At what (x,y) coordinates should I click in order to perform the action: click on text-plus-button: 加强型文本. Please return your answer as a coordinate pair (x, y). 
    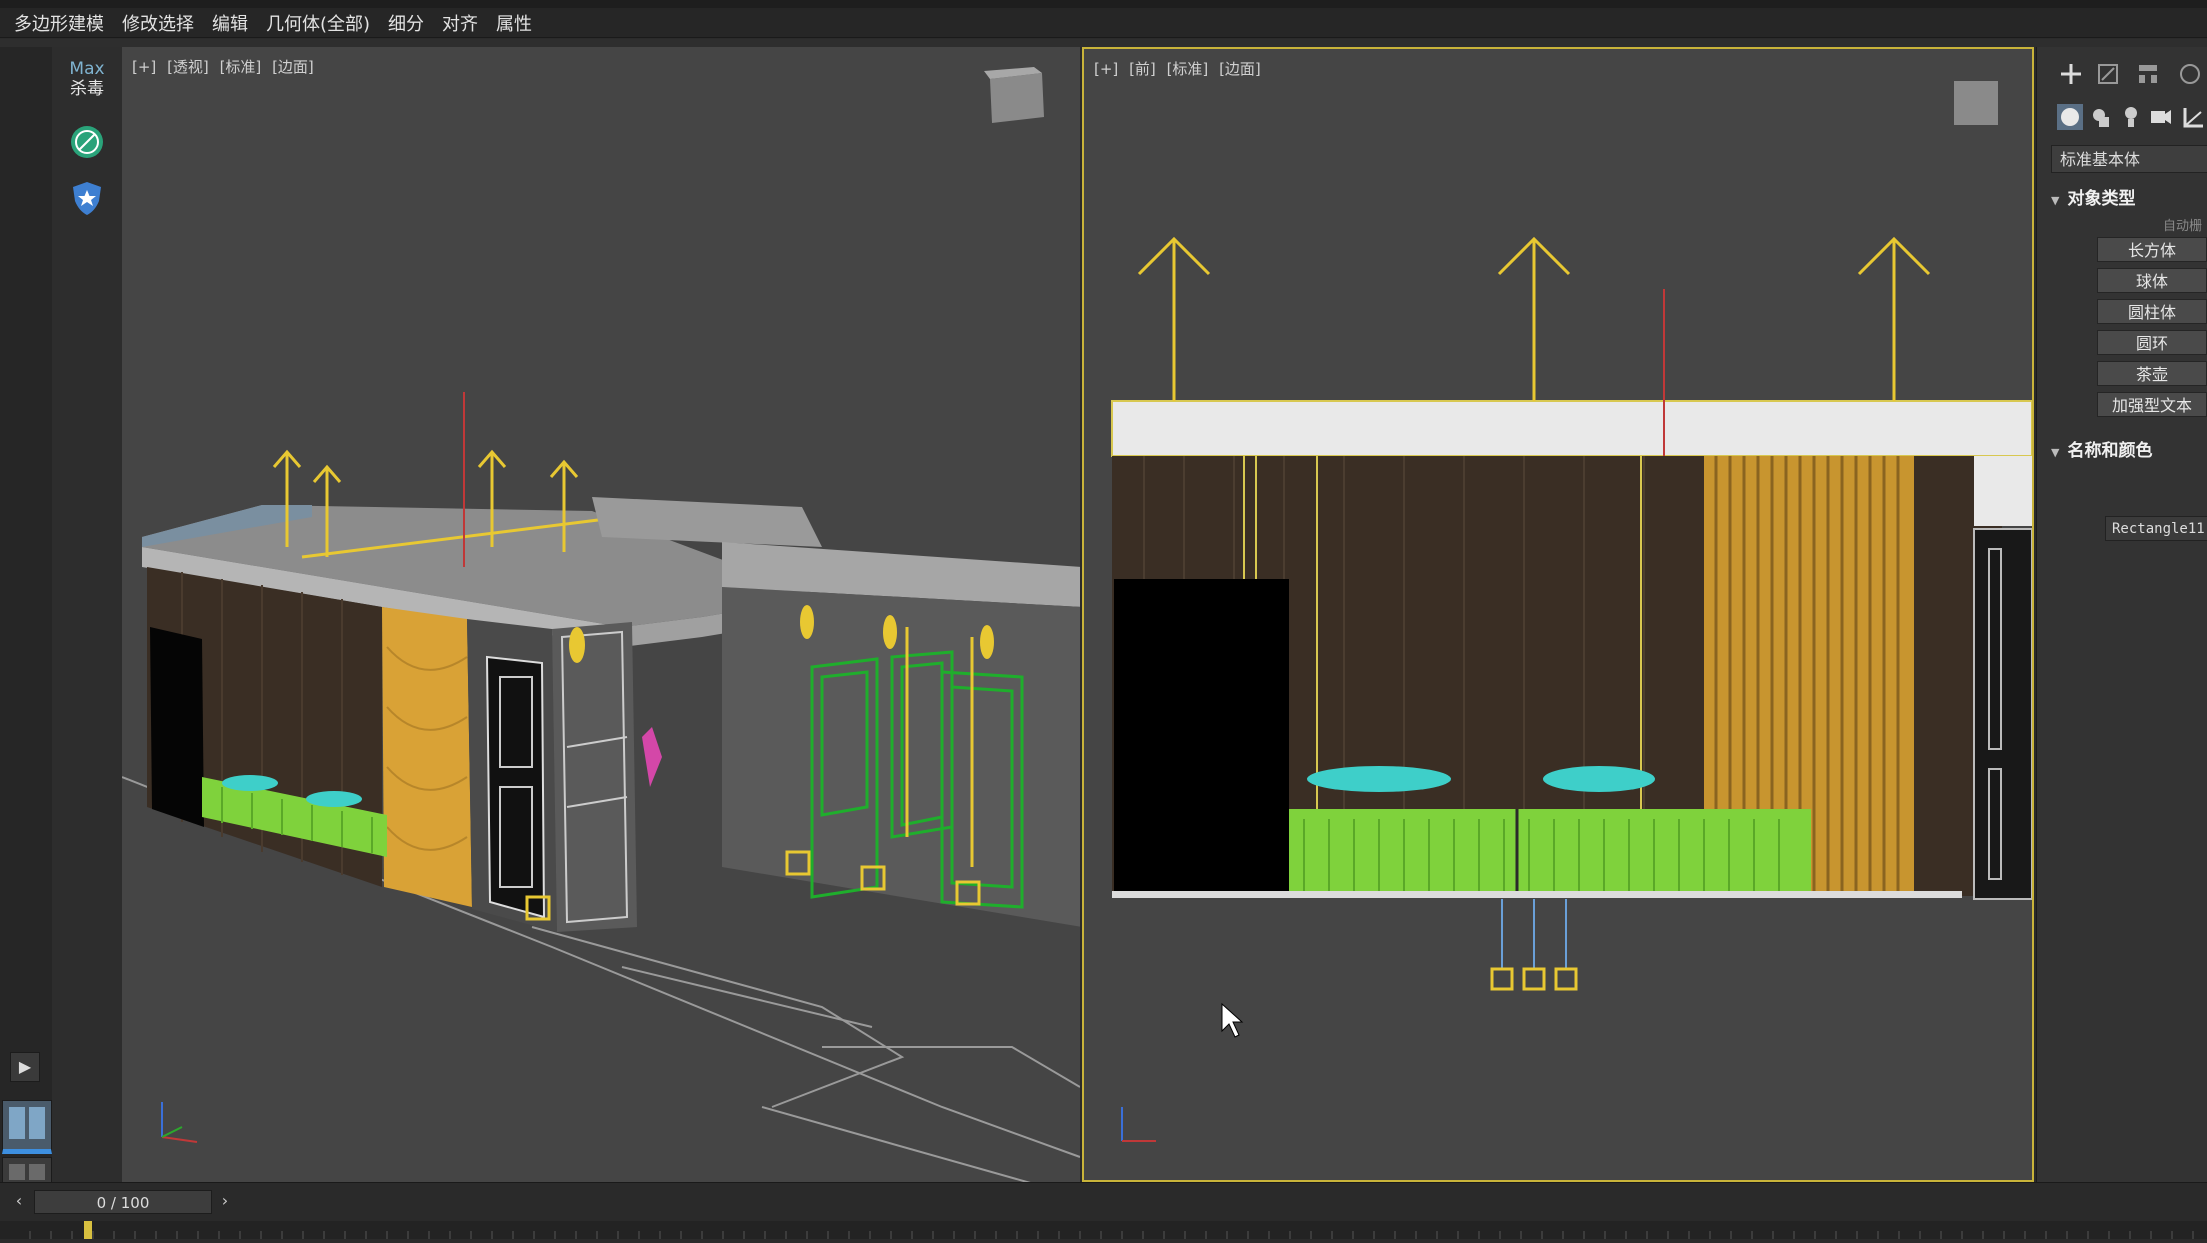
    Looking at the image, I should click on (2152, 404).